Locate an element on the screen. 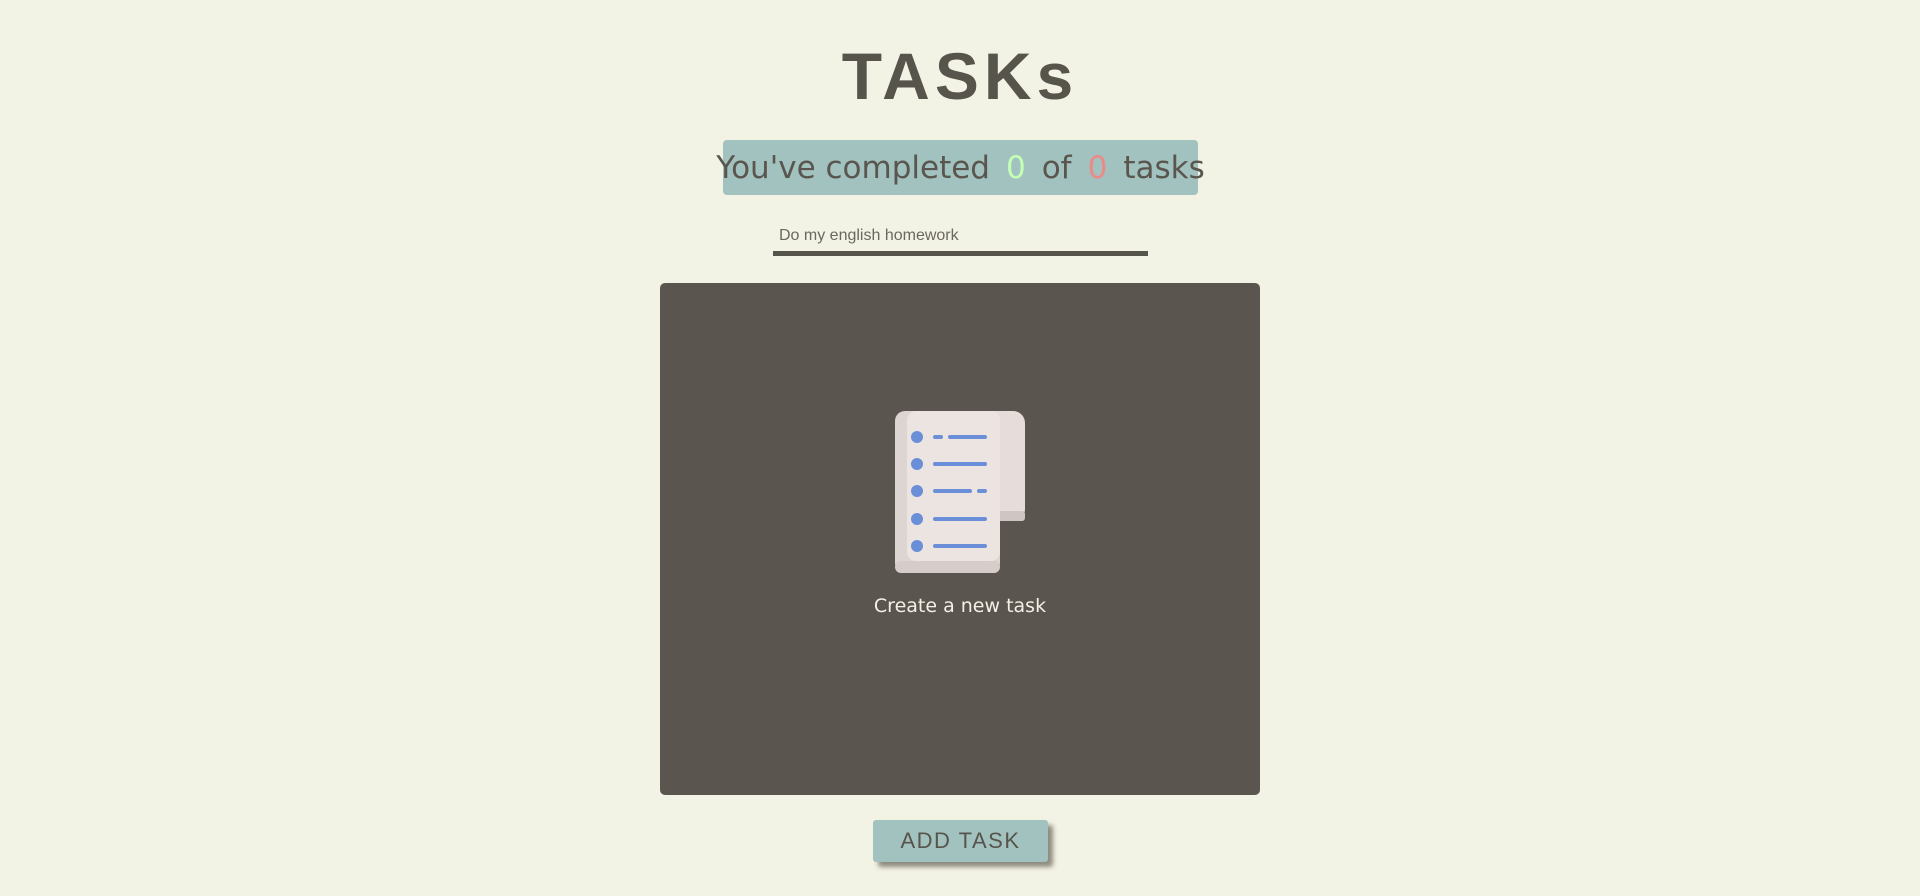  counter-prefix: You've completed is located at coordinates (853, 167).